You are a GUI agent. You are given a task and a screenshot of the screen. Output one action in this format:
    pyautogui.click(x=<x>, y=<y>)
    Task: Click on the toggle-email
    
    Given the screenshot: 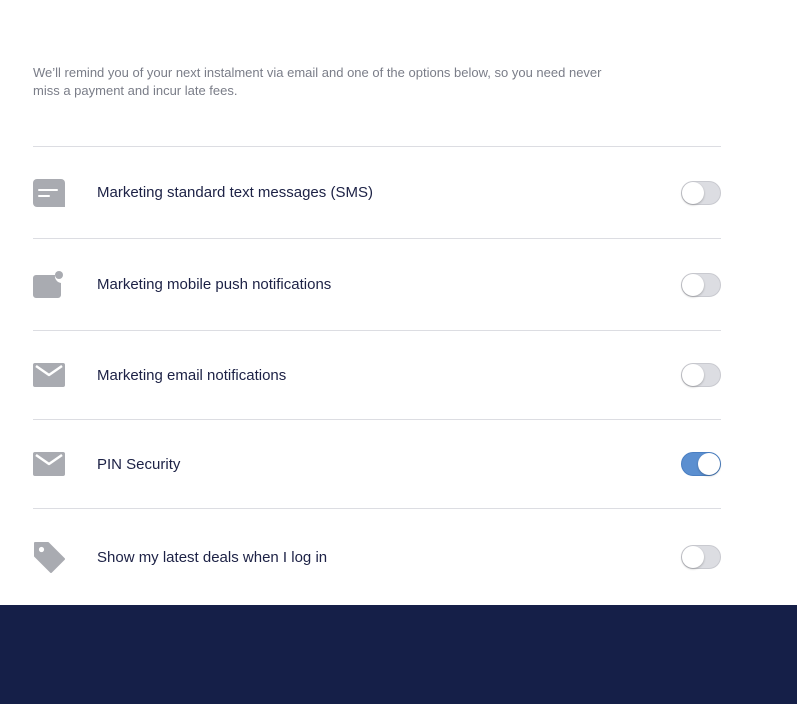 What is the action you would take?
    pyautogui.click(x=701, y=375)
    